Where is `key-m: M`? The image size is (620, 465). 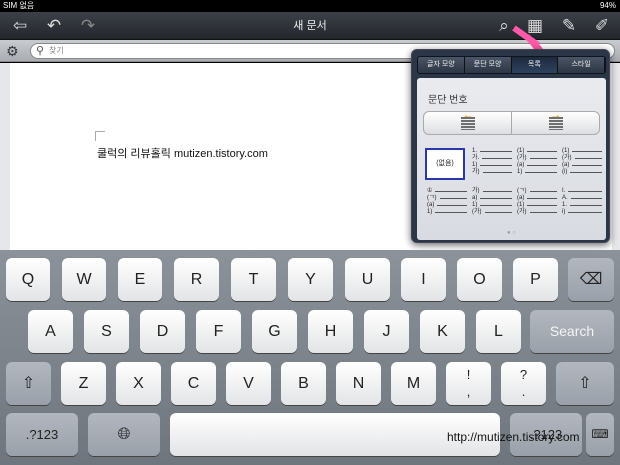
key-m: M is located at coordinates (413, 383).